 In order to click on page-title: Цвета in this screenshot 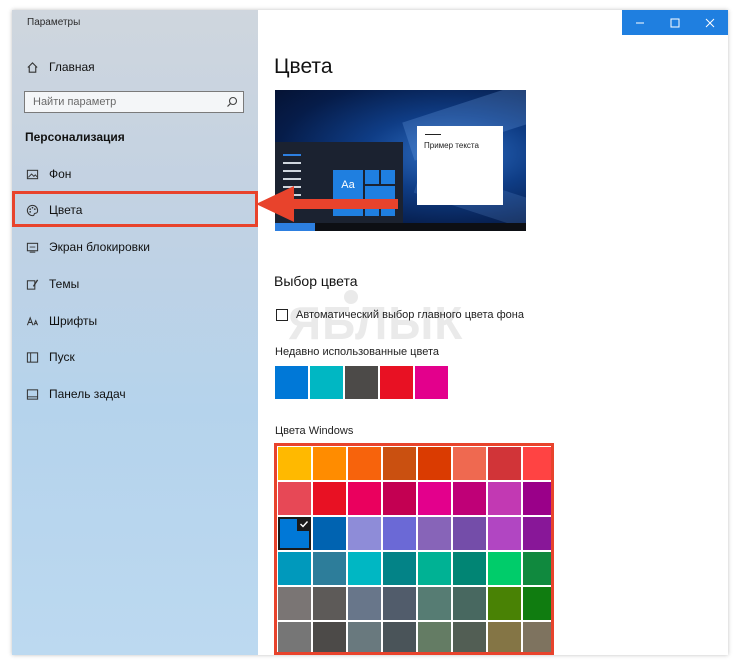, I will do `click(303, 66)`.